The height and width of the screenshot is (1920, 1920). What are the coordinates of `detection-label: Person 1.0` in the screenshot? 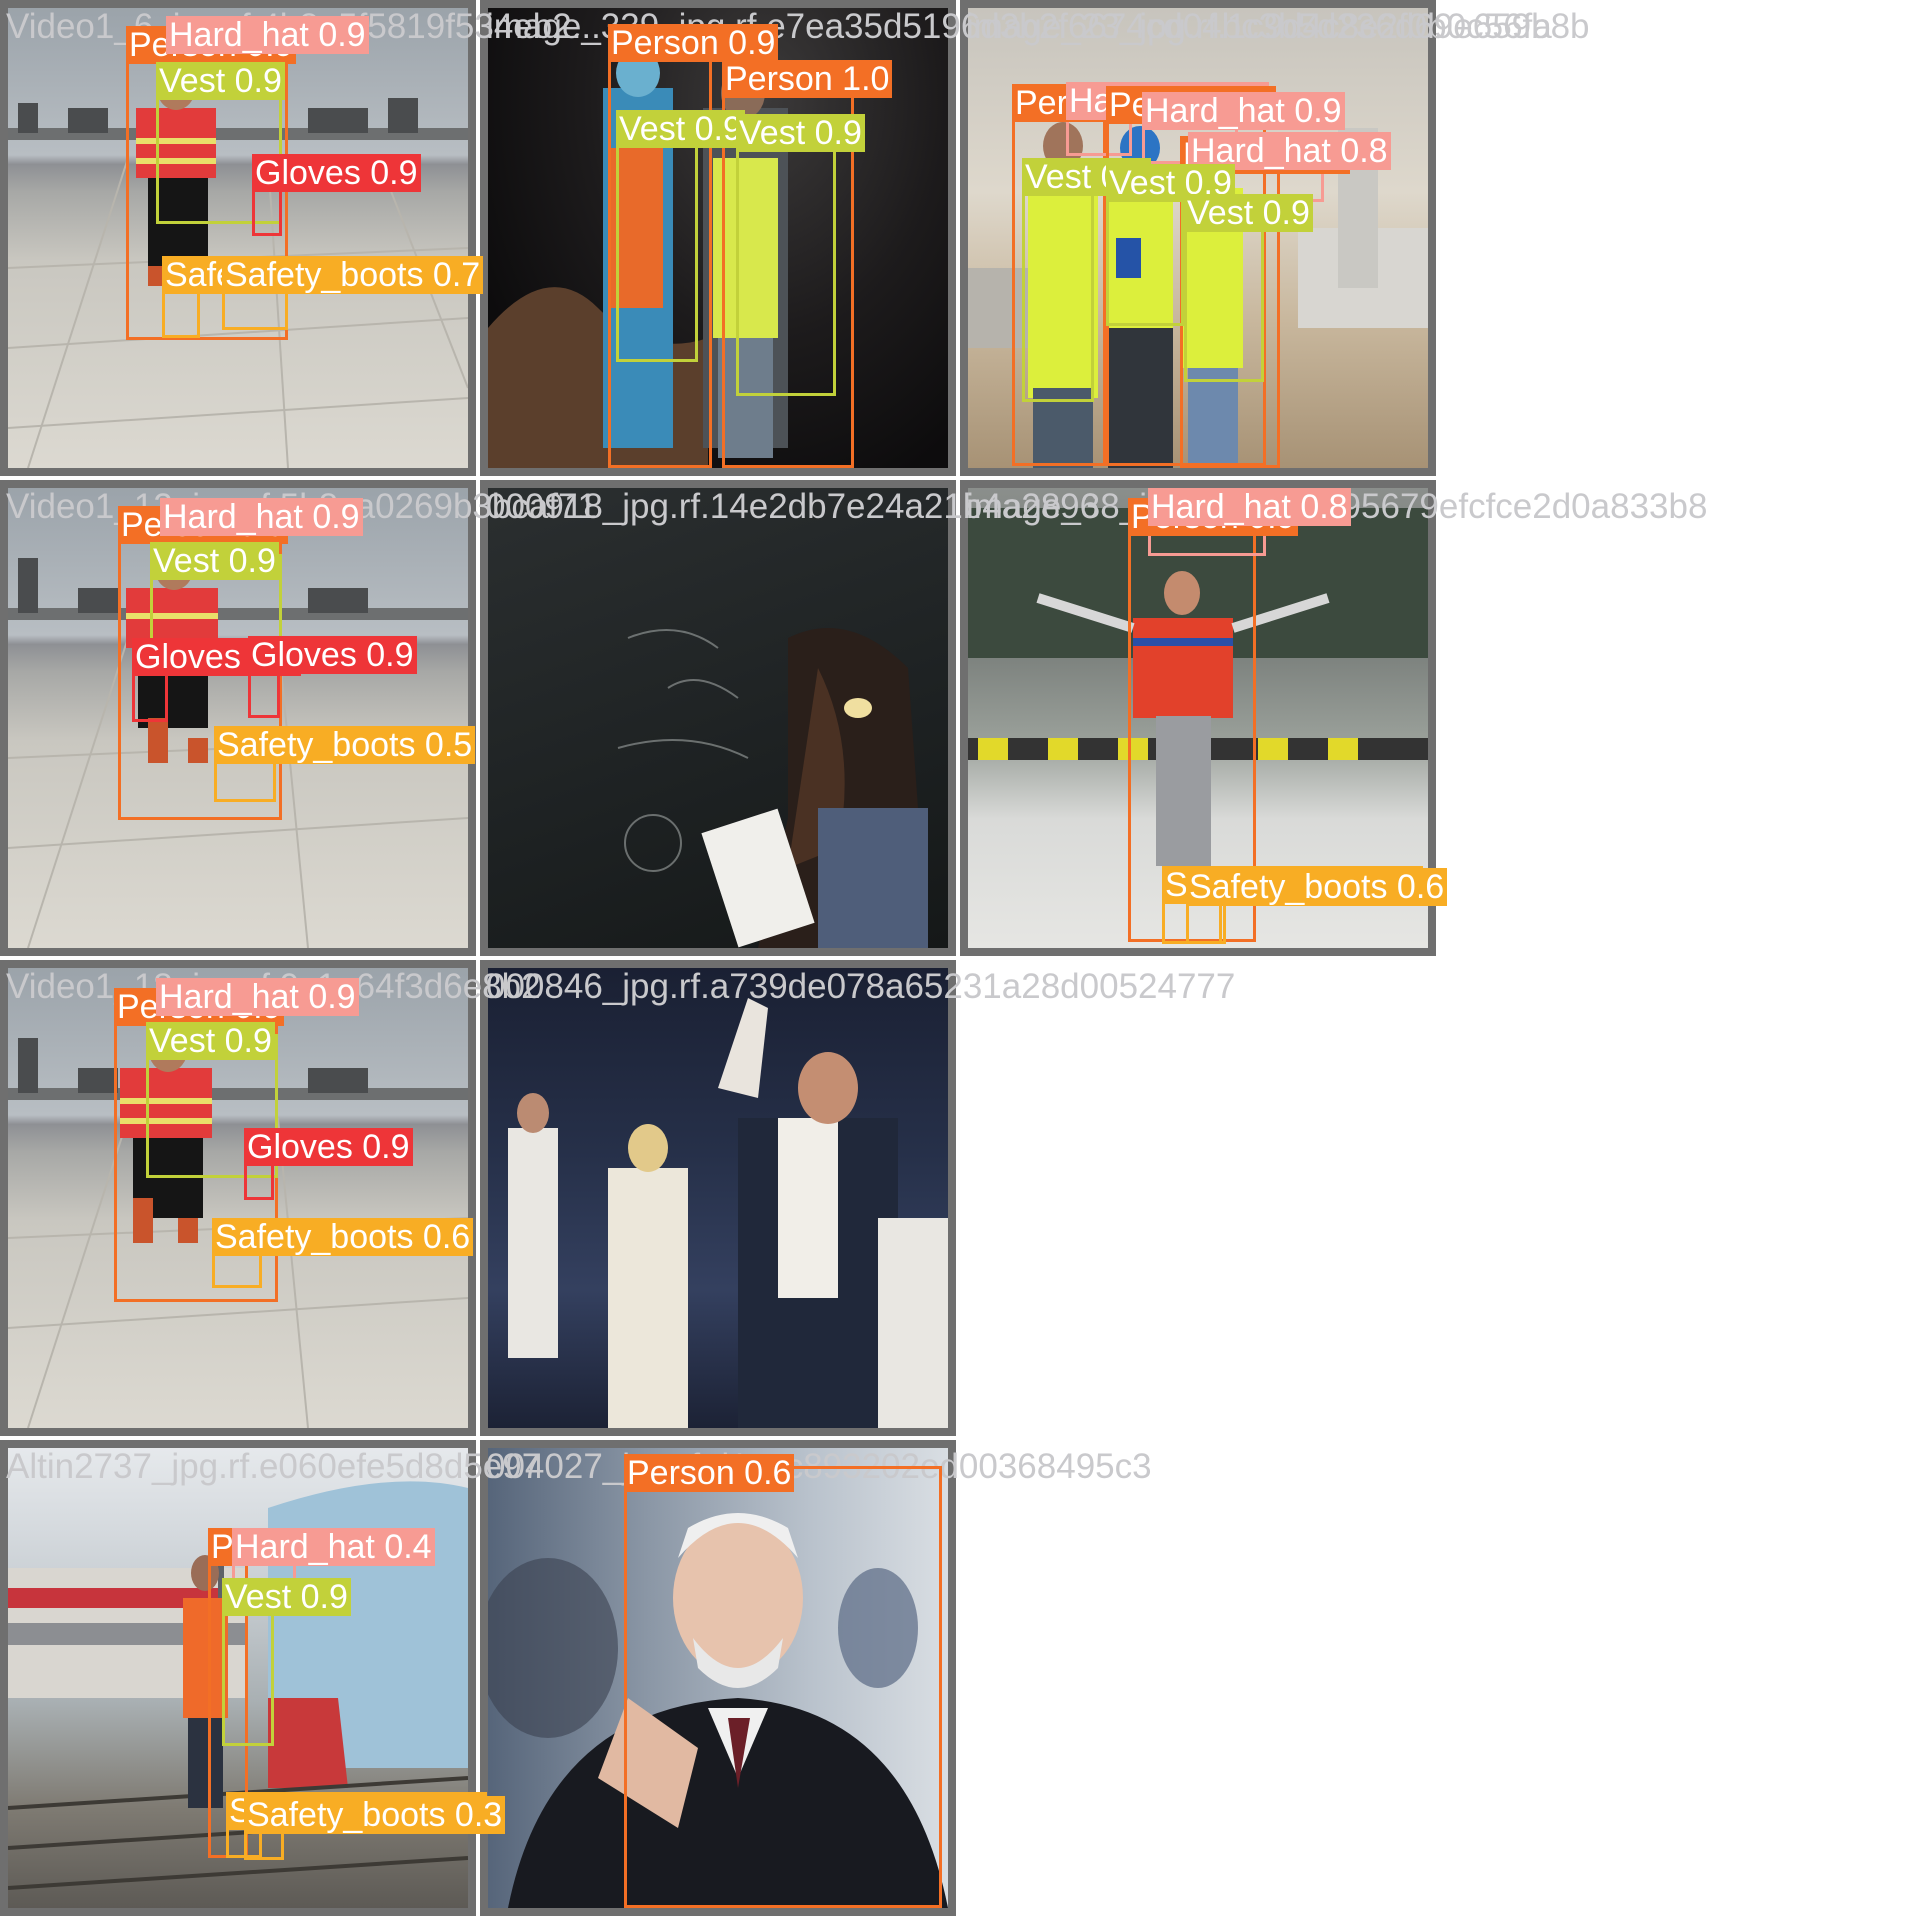 It's located at (807, 79).